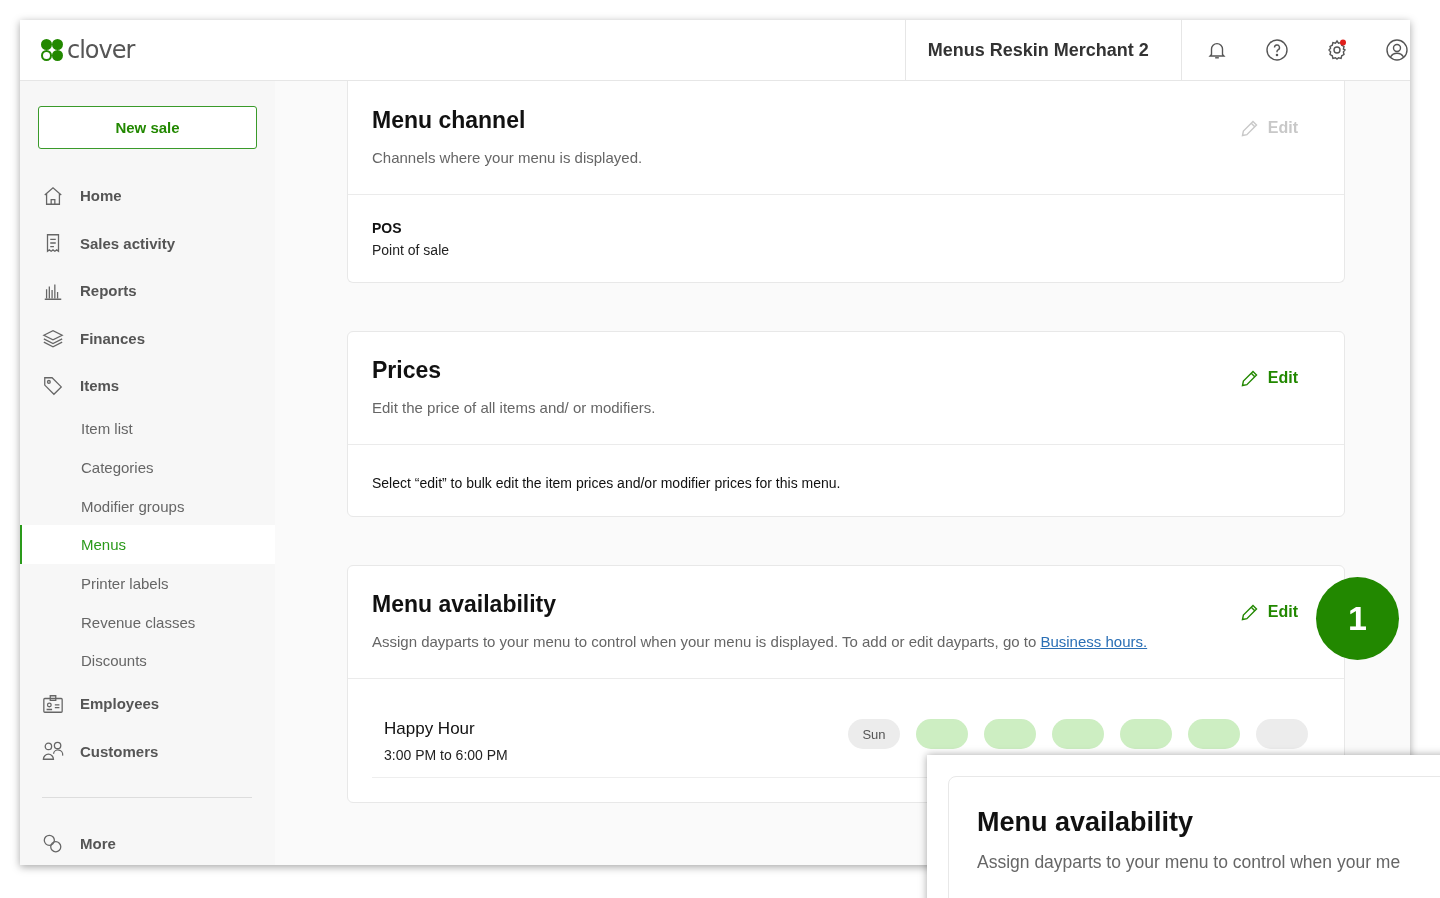 This screenshot has width=1440, height=898. I want to click on people-icon, so click(53, 751).